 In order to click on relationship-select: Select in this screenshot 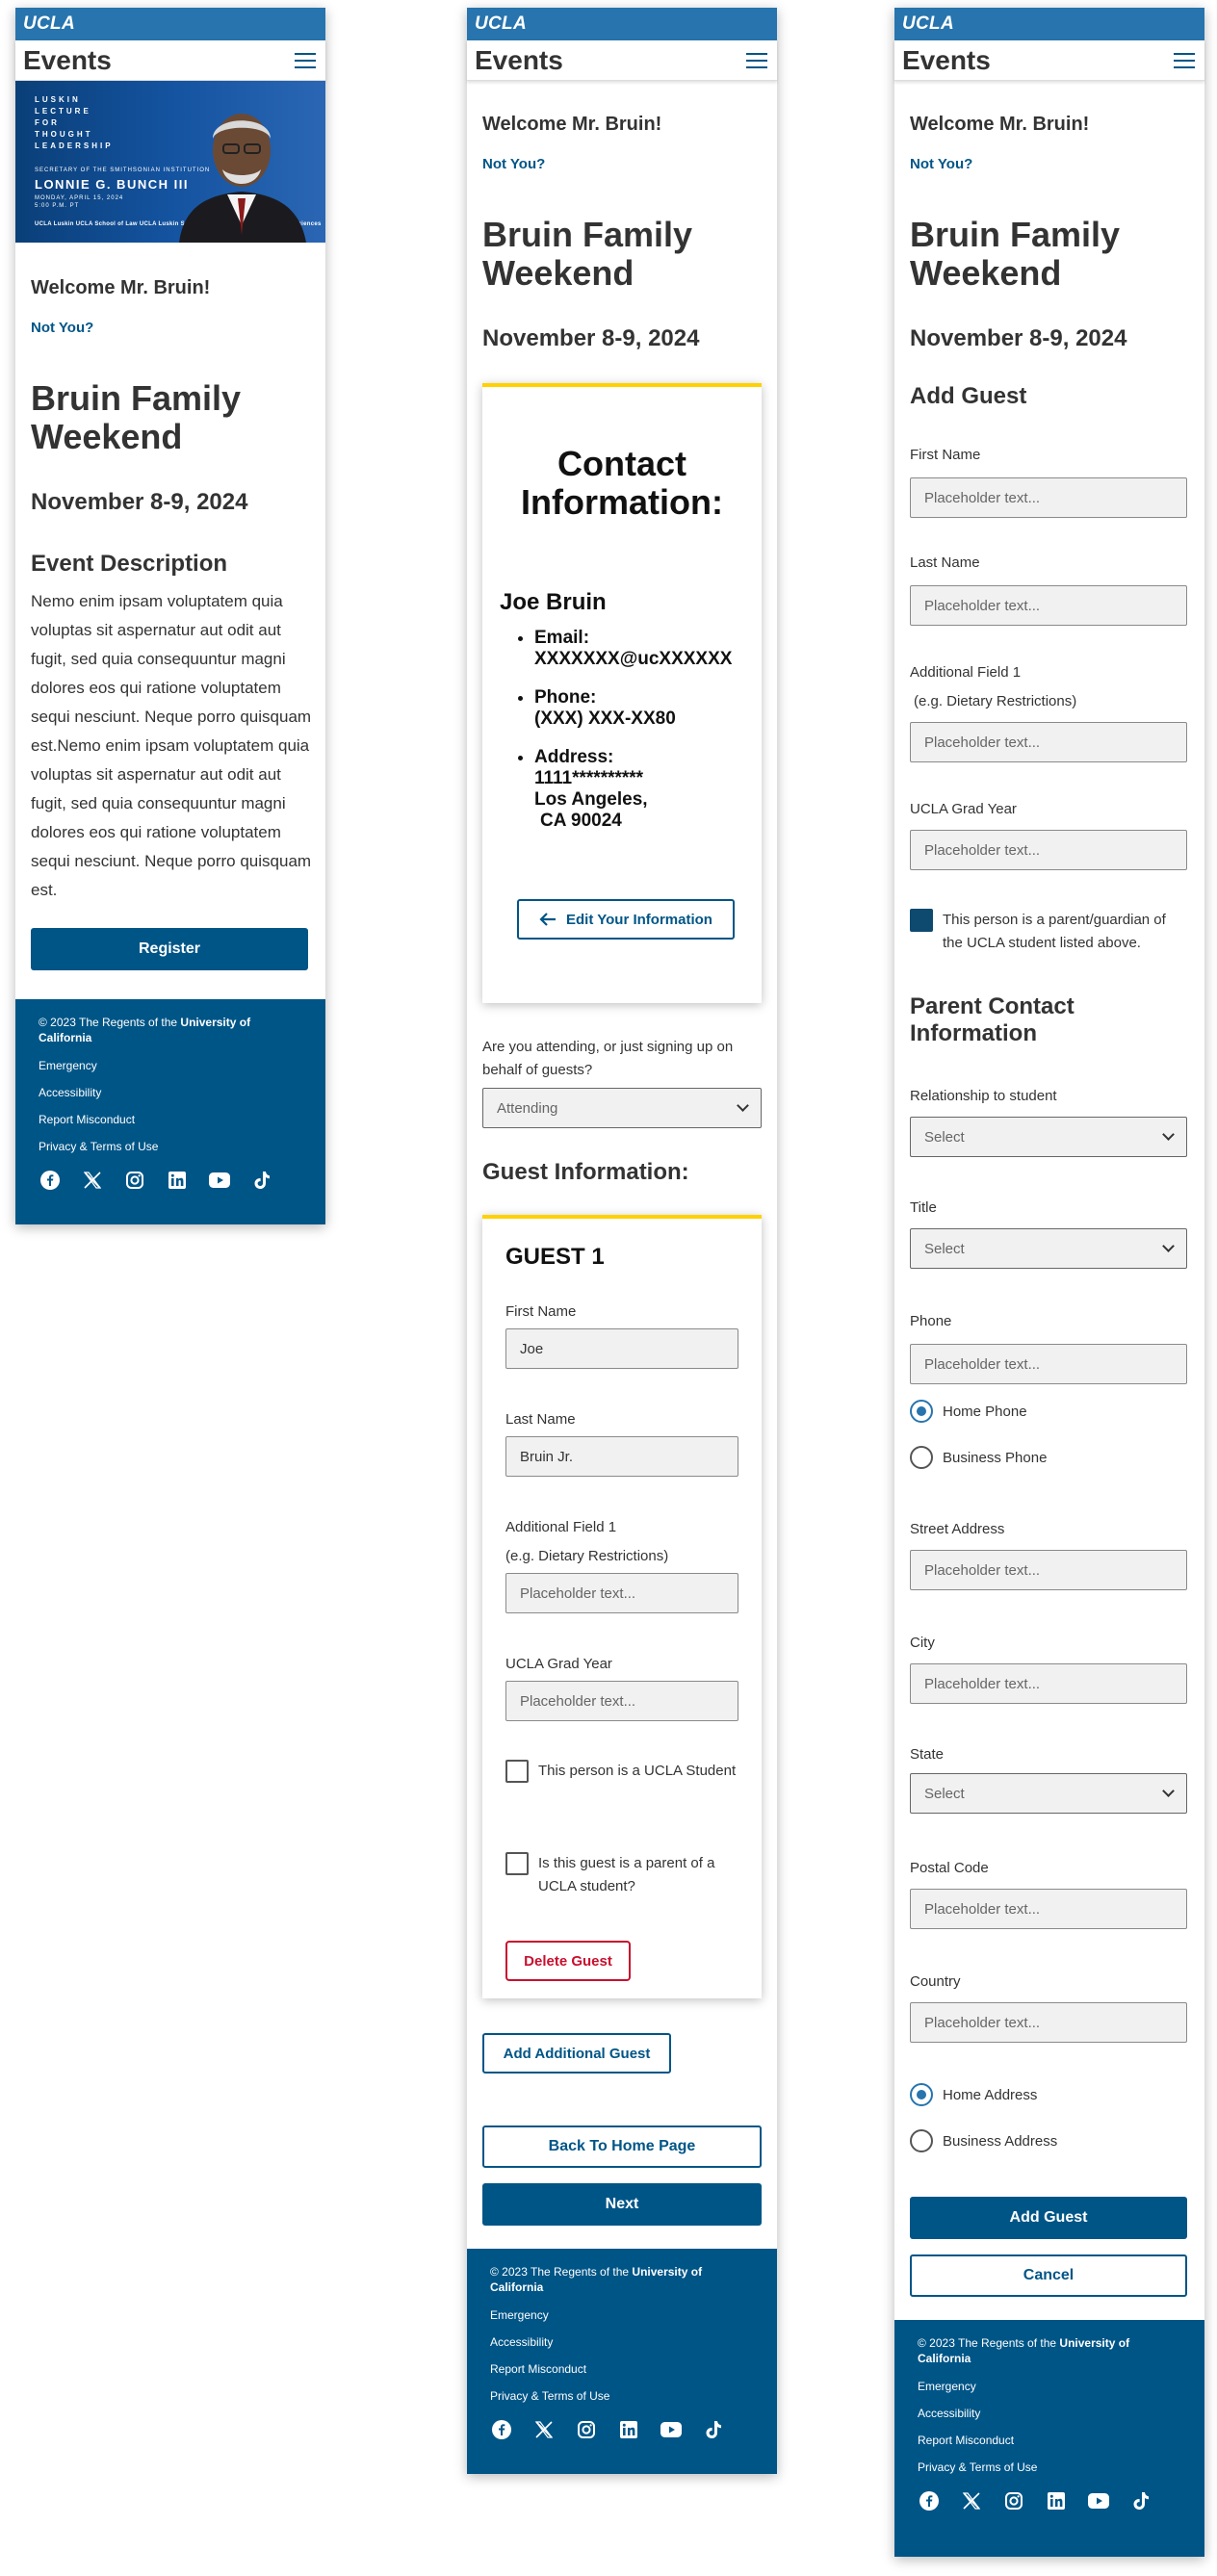, I will do `click(1048, 1137)`.